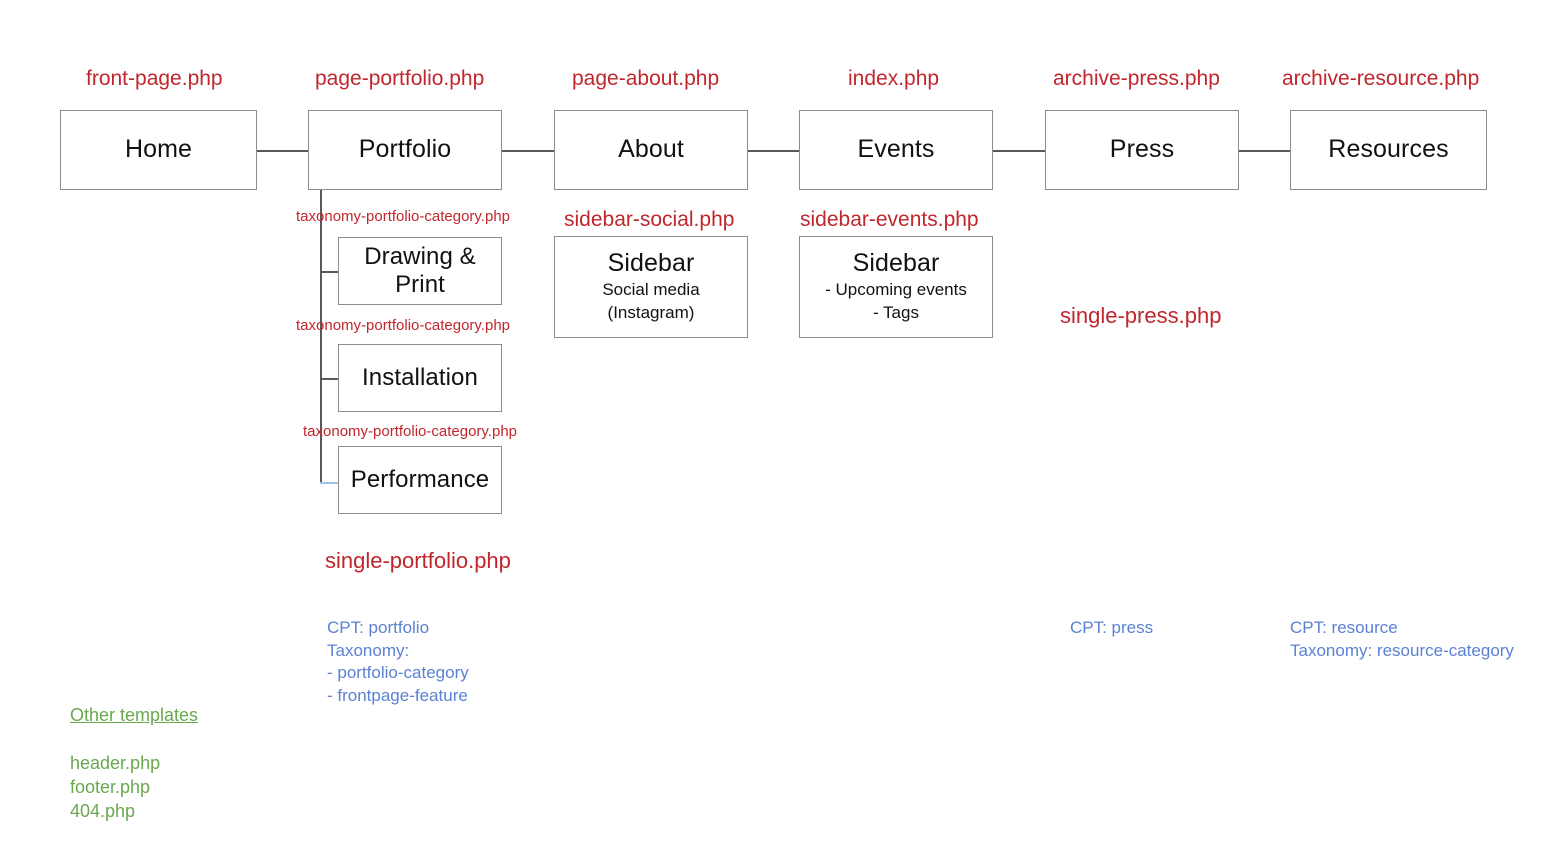  I want to click on node-sidebar-social: Sidebar Social media (Instagram), so click(651, 287).